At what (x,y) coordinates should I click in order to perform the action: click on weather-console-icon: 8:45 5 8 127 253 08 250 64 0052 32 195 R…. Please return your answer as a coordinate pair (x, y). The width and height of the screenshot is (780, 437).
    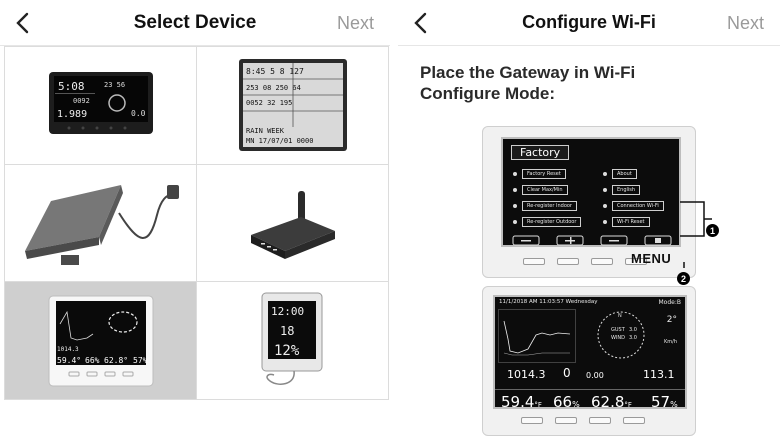
    Looking at the image, I should click on (292, 105).